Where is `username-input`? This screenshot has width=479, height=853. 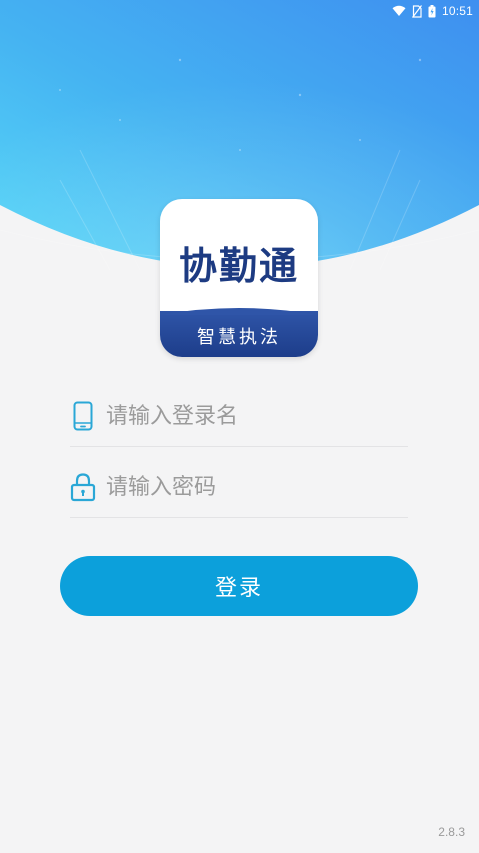 username-input is located at coordinates (251, 416).